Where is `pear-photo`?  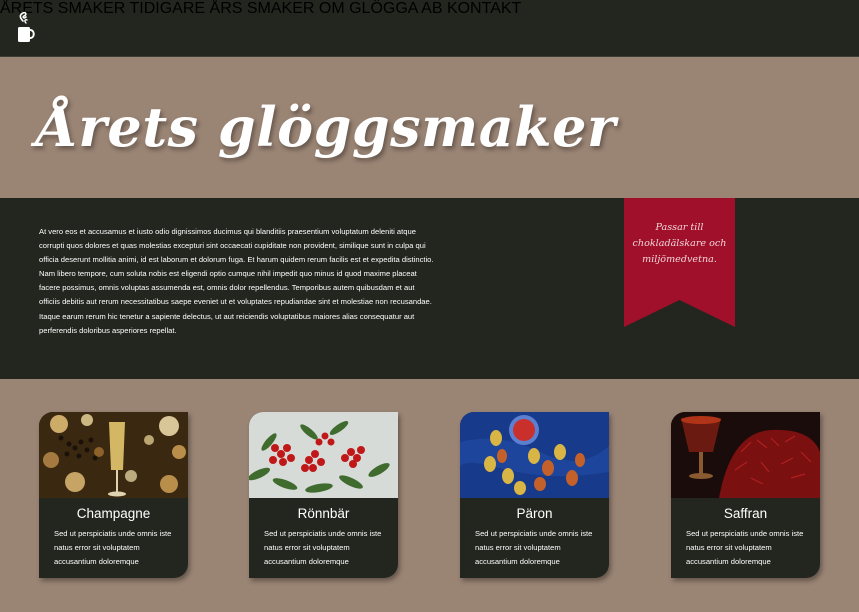 pear-photo is located at coordinates (534, 455).